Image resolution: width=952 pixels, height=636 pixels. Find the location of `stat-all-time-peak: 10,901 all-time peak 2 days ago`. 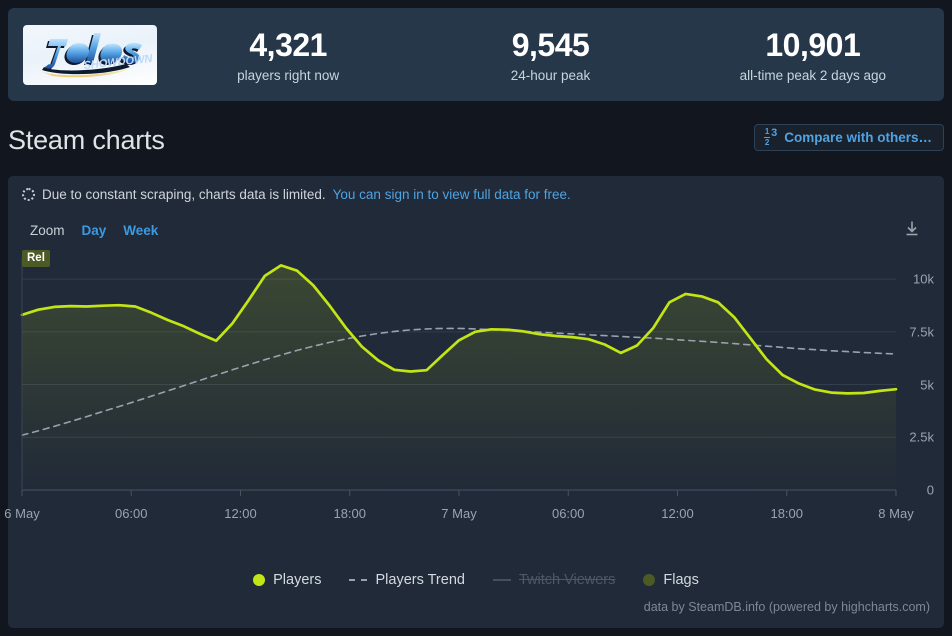

stat-all-time-peak: 10,901 all-time peak 2 days ago is located at coordinates (813, 55).